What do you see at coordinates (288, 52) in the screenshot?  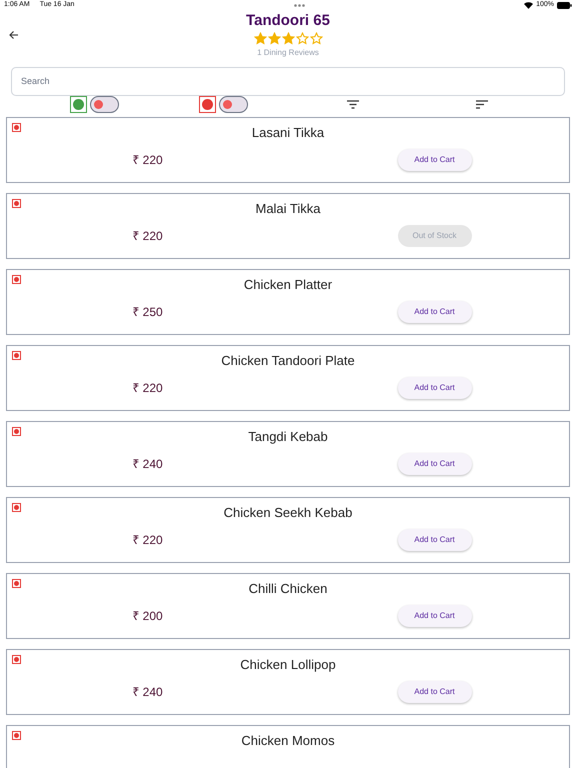 I see `reviews-count: 1 Dining Reviews` at bounding box center [288, 52].